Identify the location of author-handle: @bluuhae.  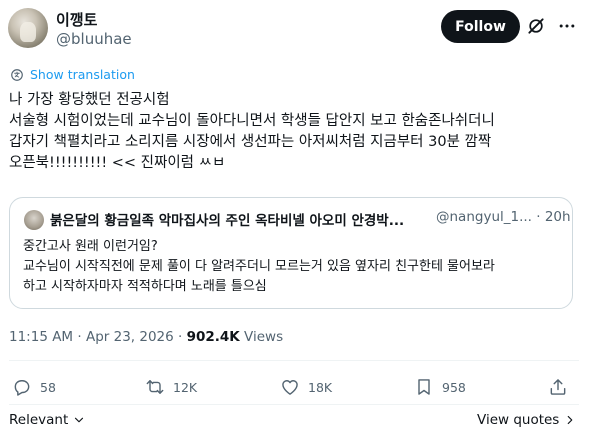
(94, 39).